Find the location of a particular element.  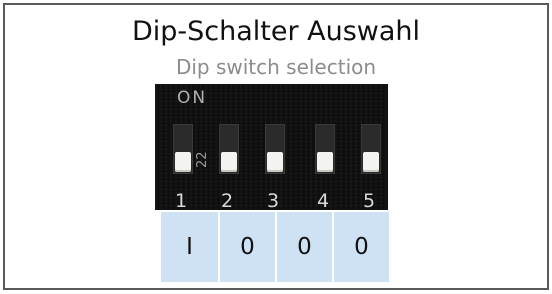

switch-number-5: 5 is located at coordinates (369, 200).